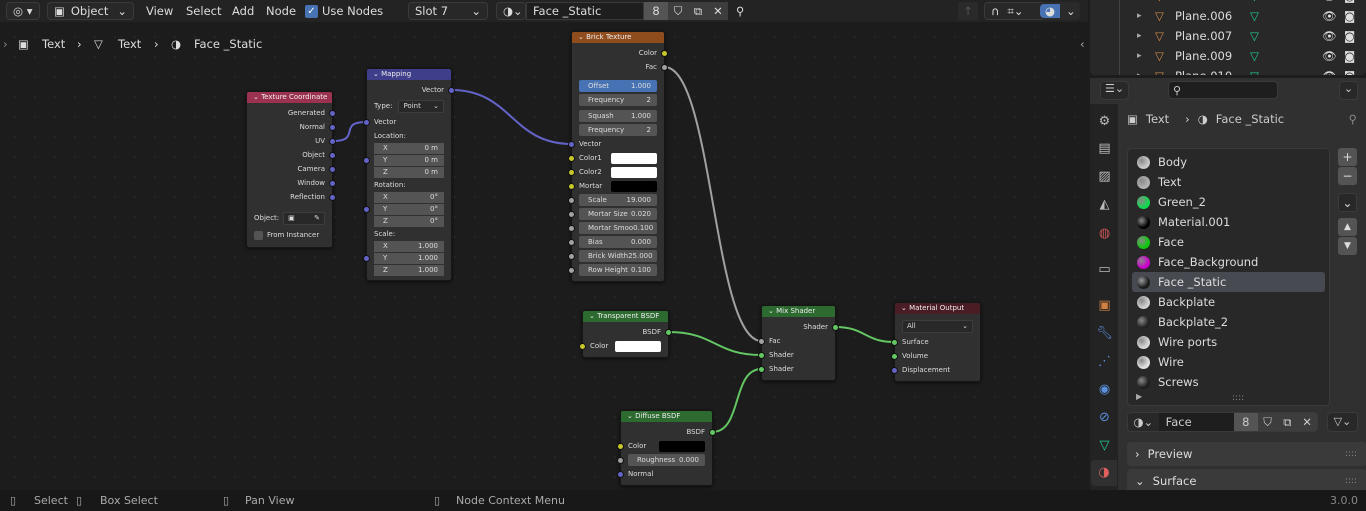 The width and height of the screenshot is (1366, 511). I want to click on tab-collection: ▭, so click(1104, 269).